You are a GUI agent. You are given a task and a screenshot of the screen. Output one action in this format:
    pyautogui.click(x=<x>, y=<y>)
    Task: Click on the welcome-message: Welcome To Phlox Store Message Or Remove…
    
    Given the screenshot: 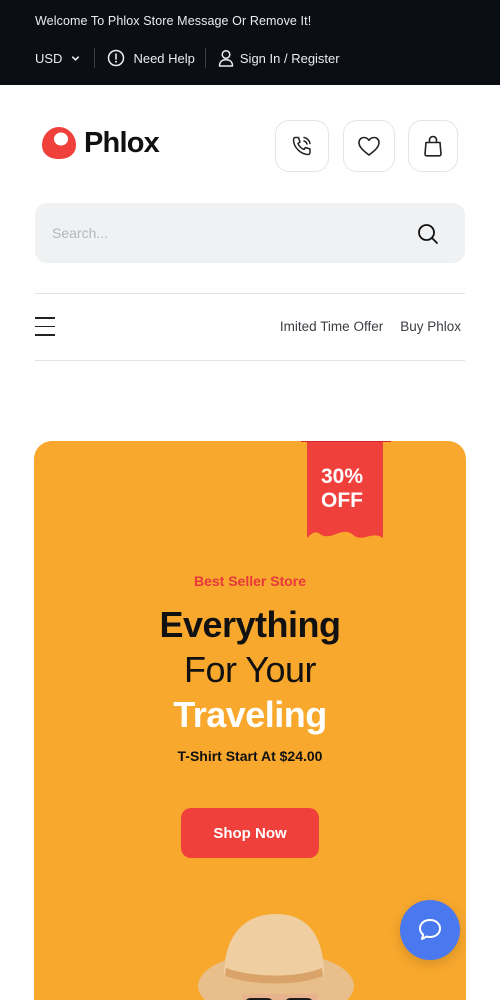 What is the action you would take?
    pyautogui.click(x=173, y=21)
    